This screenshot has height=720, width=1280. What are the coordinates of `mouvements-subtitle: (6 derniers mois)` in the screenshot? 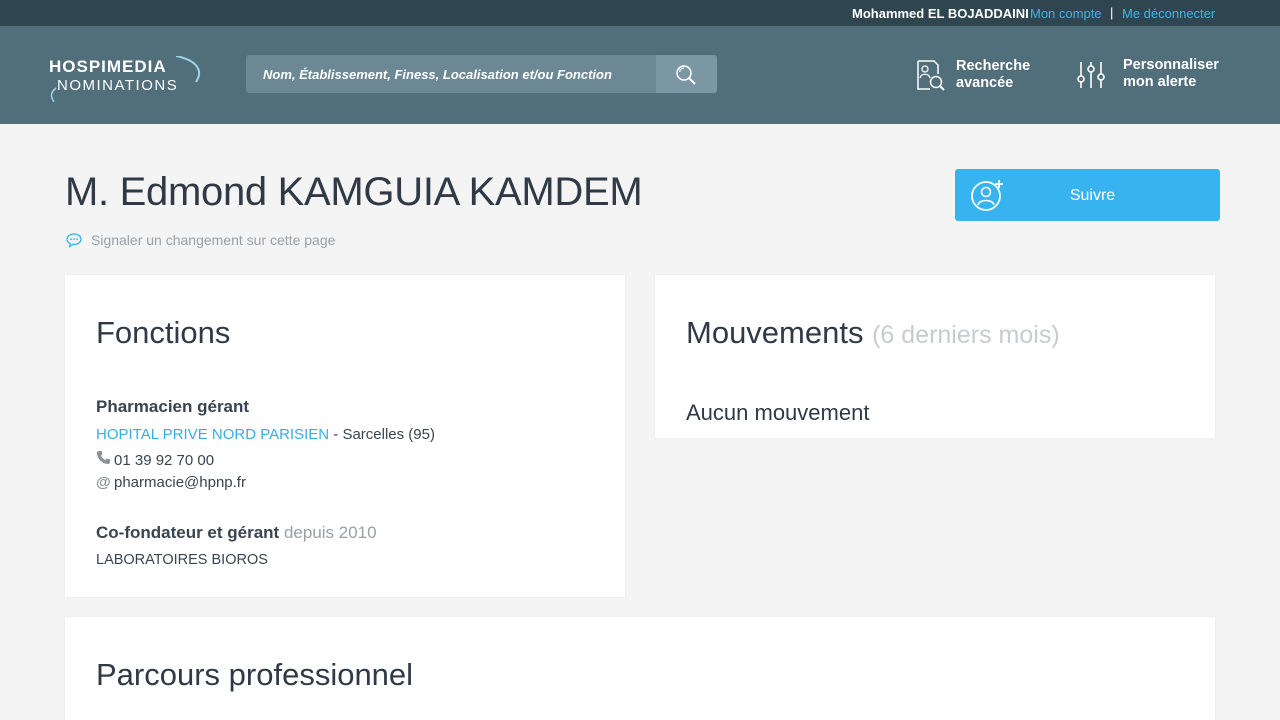 It's located at (966, 335).